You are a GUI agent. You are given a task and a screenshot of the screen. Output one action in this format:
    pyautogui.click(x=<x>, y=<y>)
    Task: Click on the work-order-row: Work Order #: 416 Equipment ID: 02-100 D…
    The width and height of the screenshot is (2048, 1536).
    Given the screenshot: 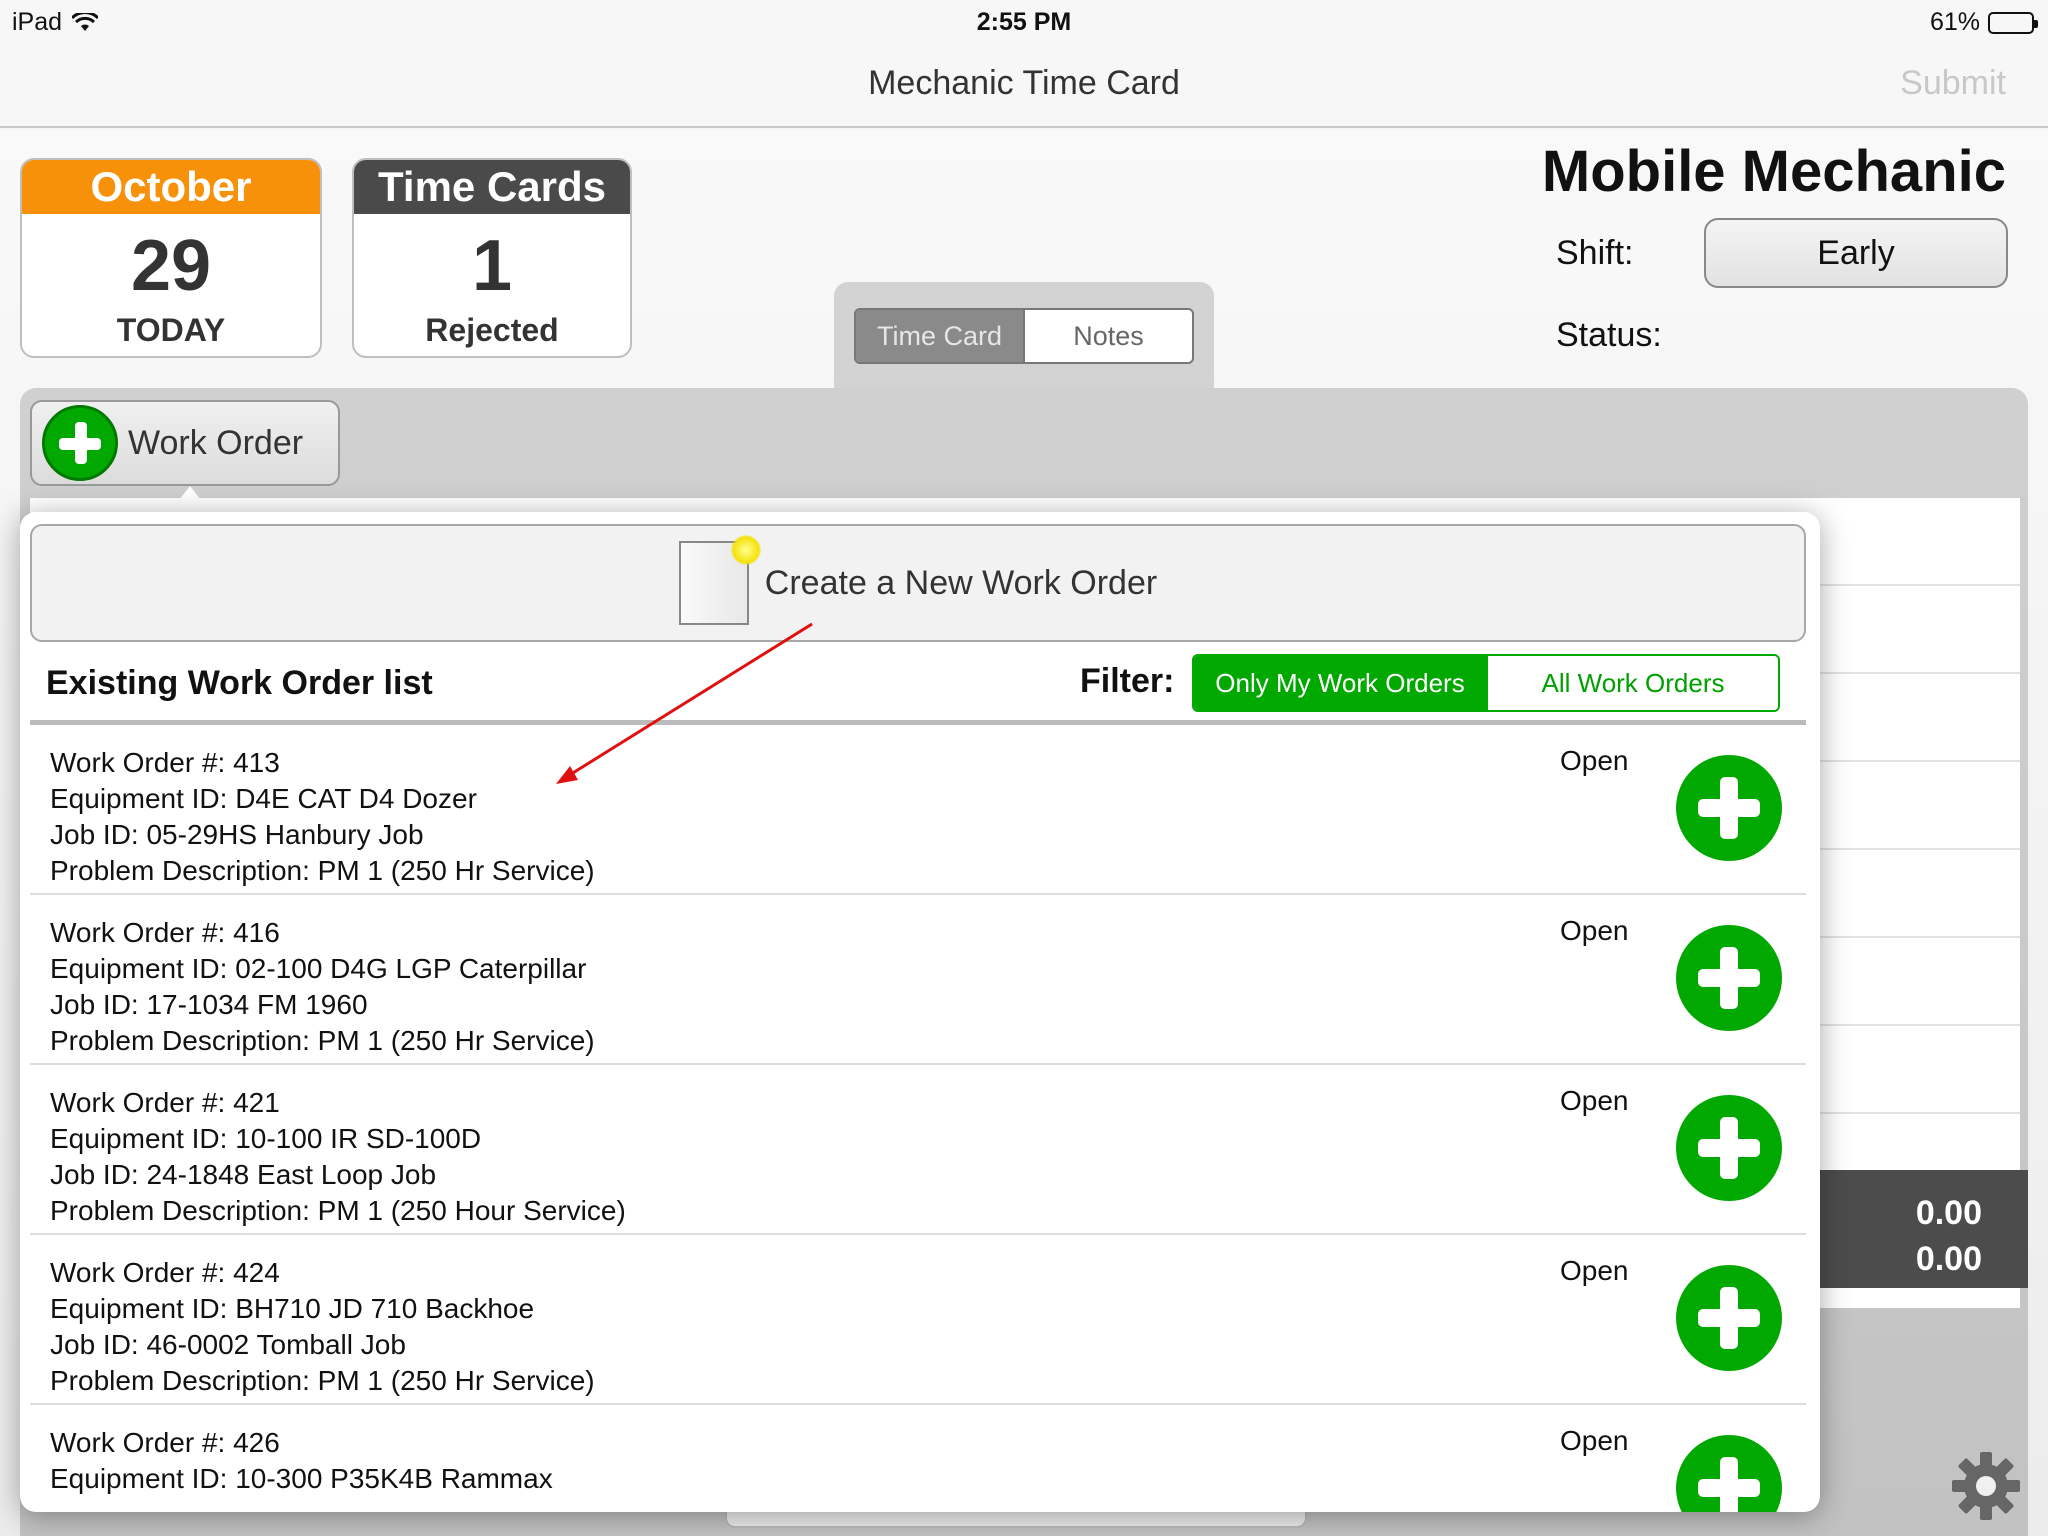 What is the action you would take?
    pyautogui.click(x=918, y=980)
    